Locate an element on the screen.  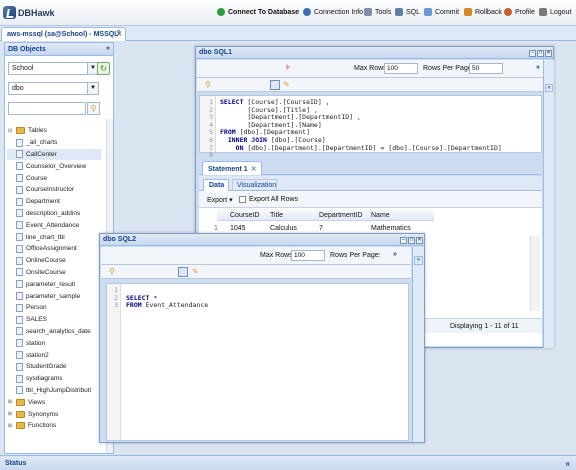
sql2-toolbar: Max Rows: 100 Rows Per Page: » is located at coordinates (256, 256).